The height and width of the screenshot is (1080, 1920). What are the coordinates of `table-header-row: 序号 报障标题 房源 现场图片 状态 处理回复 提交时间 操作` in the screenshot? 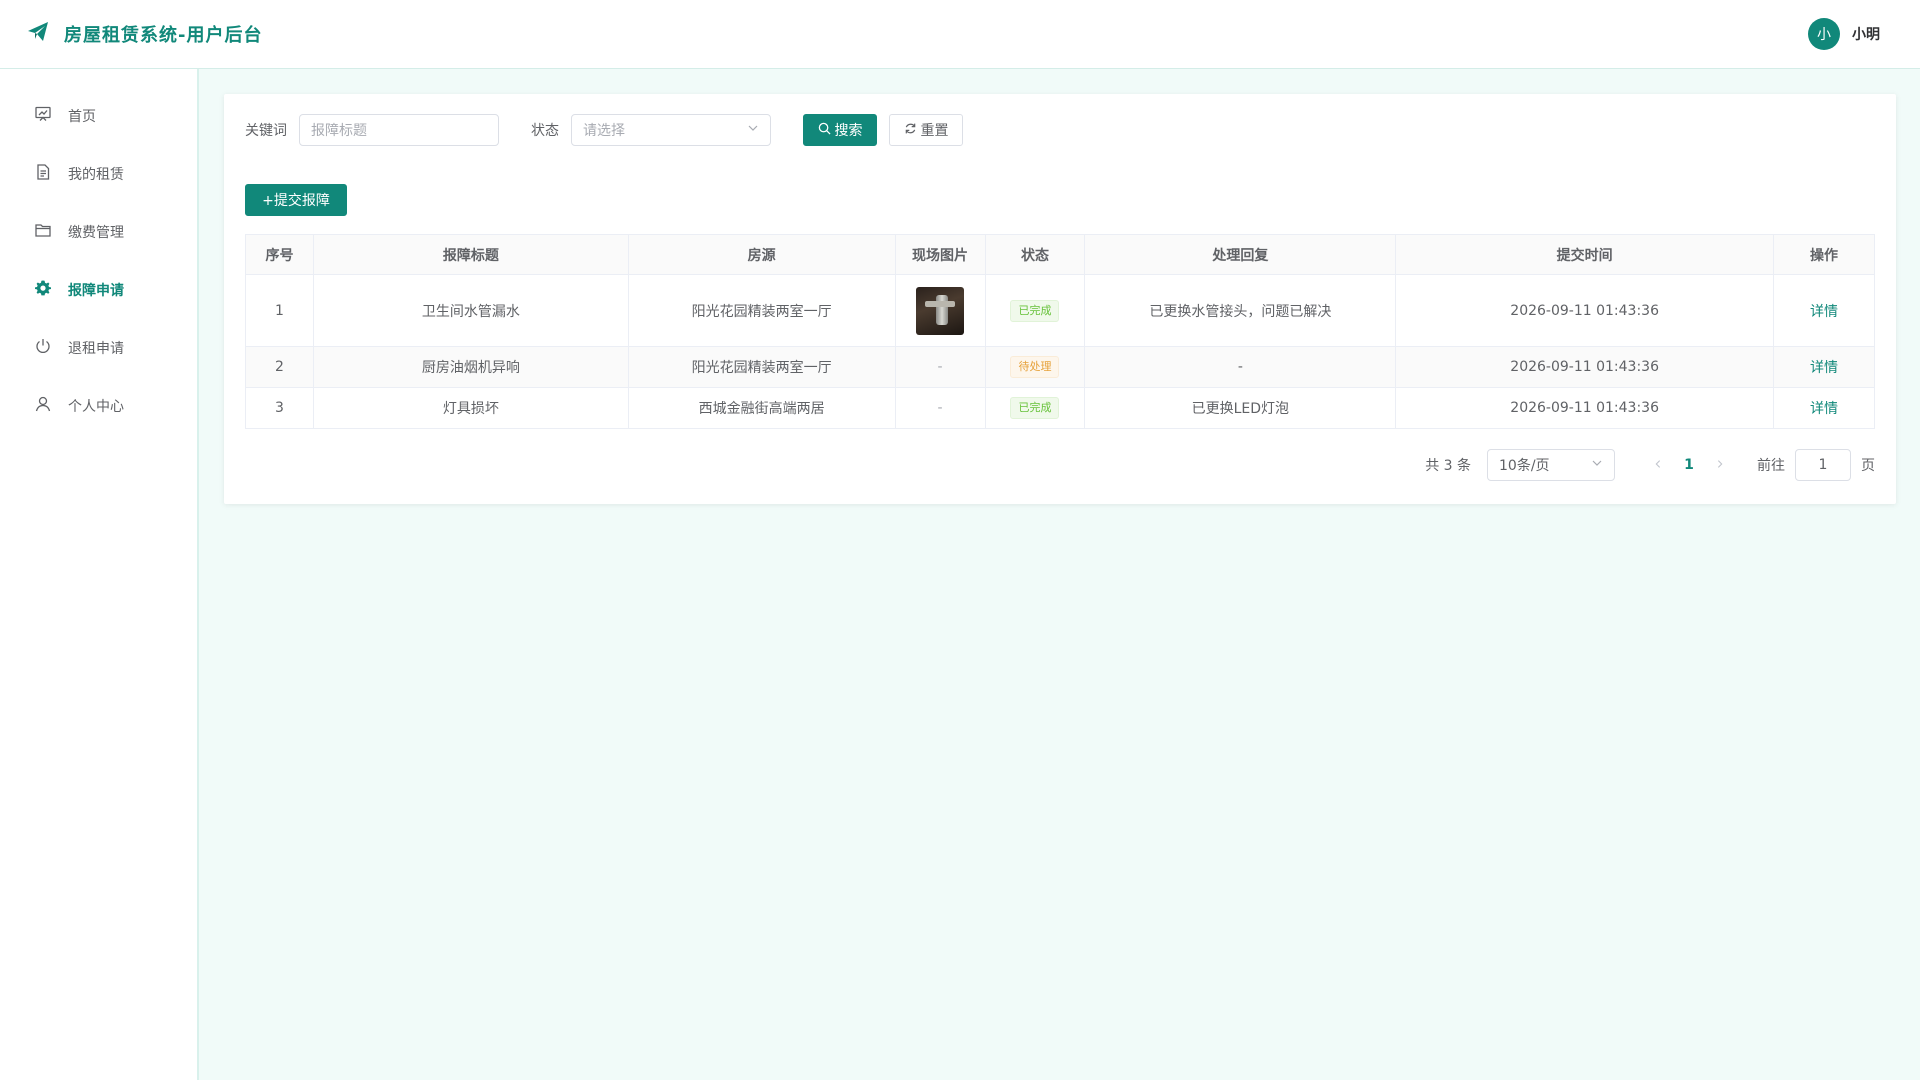 It's located at (1060, 254).